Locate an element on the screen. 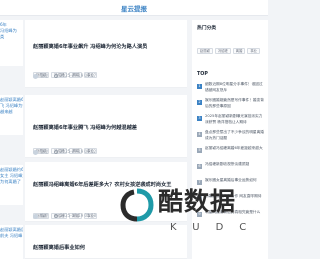 The image size is (320, 259). article-title: 赵丽颖离婚6年事业腾飞 冯绍峰为何越混越差 is located at coordinates (108, 128).